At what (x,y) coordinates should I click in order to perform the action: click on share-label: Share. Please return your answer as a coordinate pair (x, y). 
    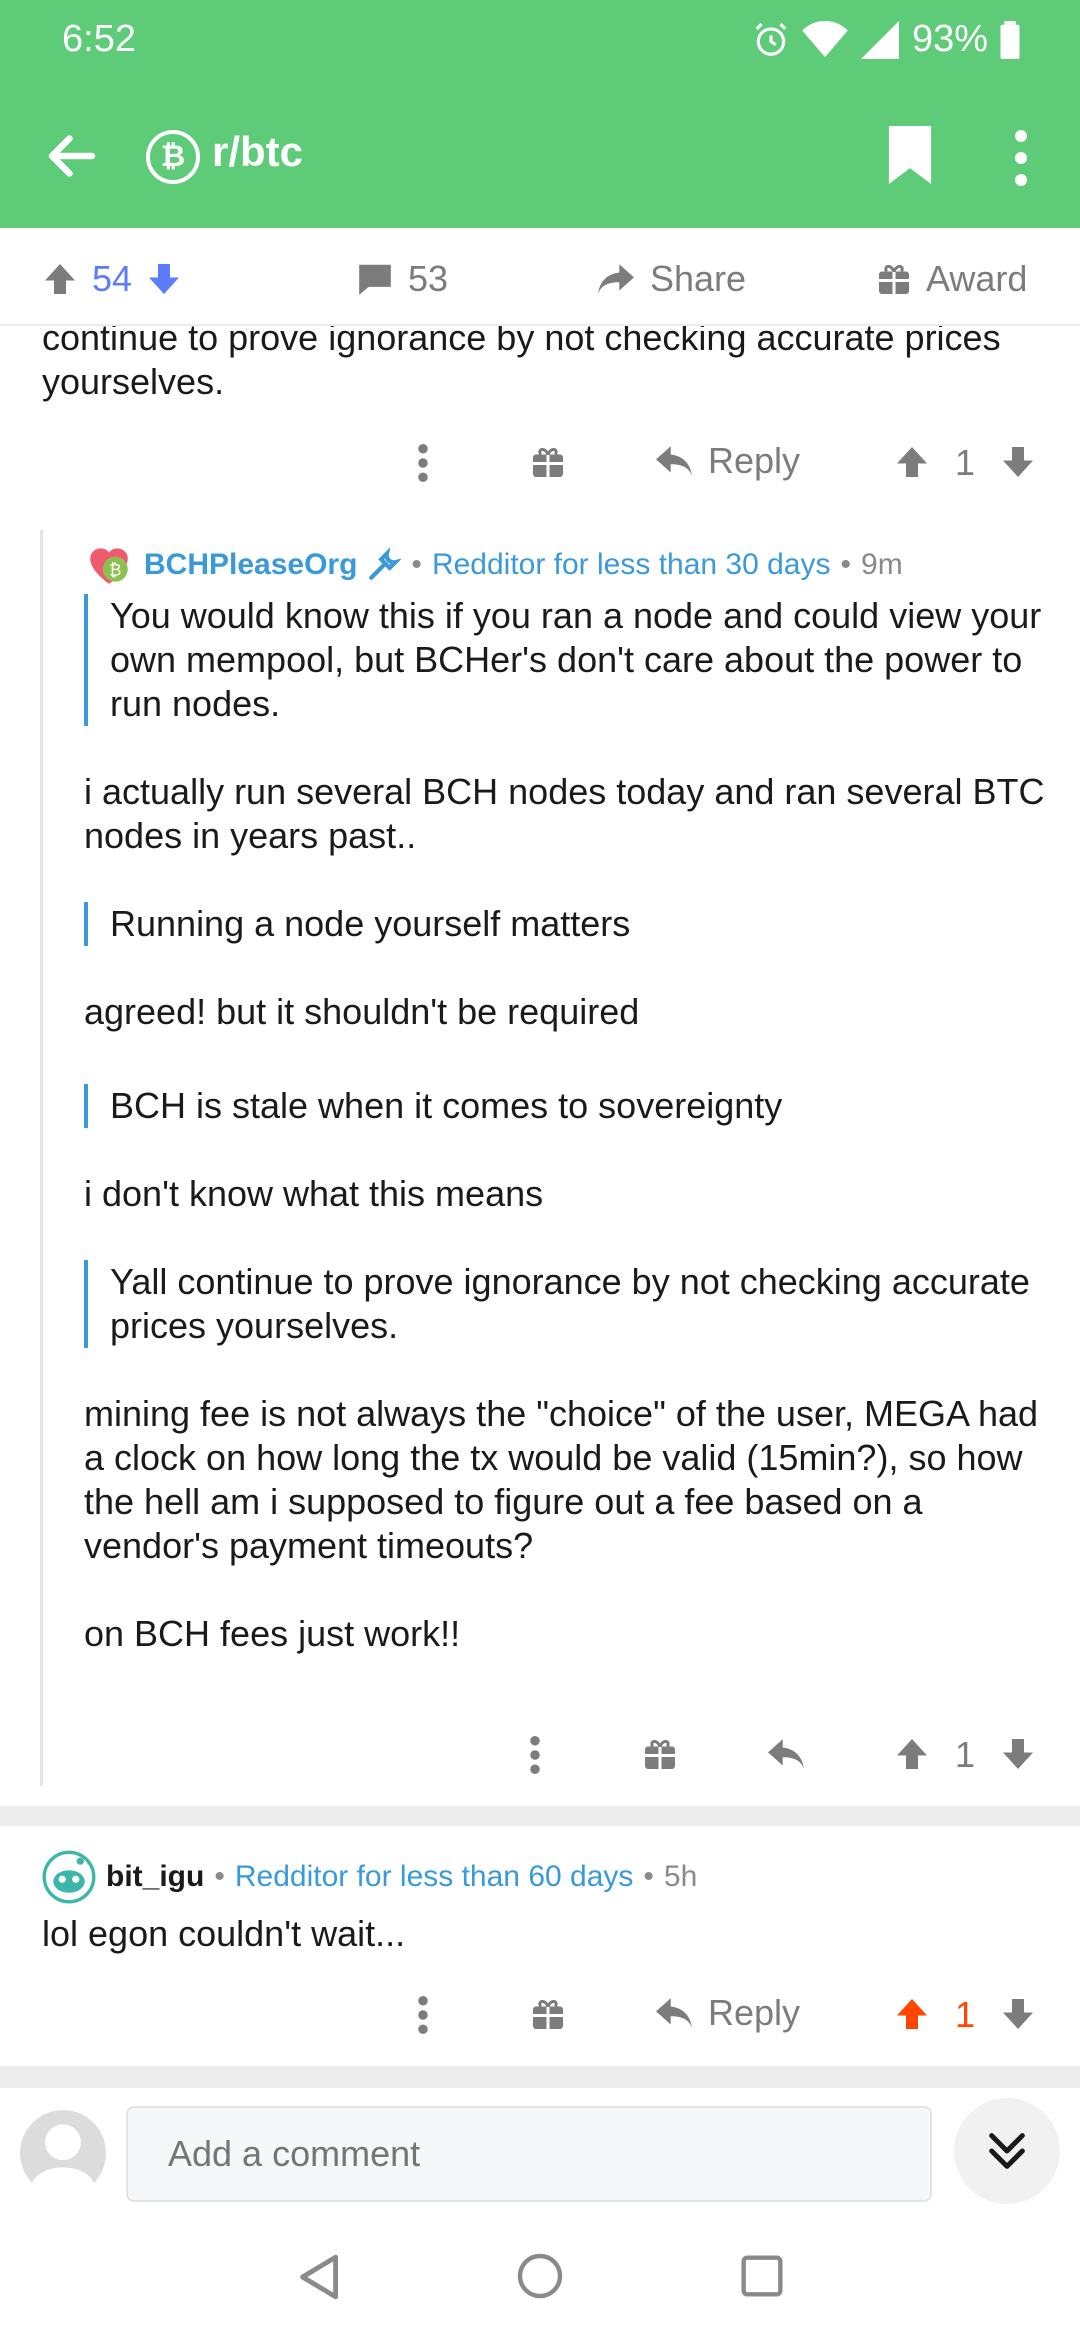
    Looking at the image, I should click on (698, 278).